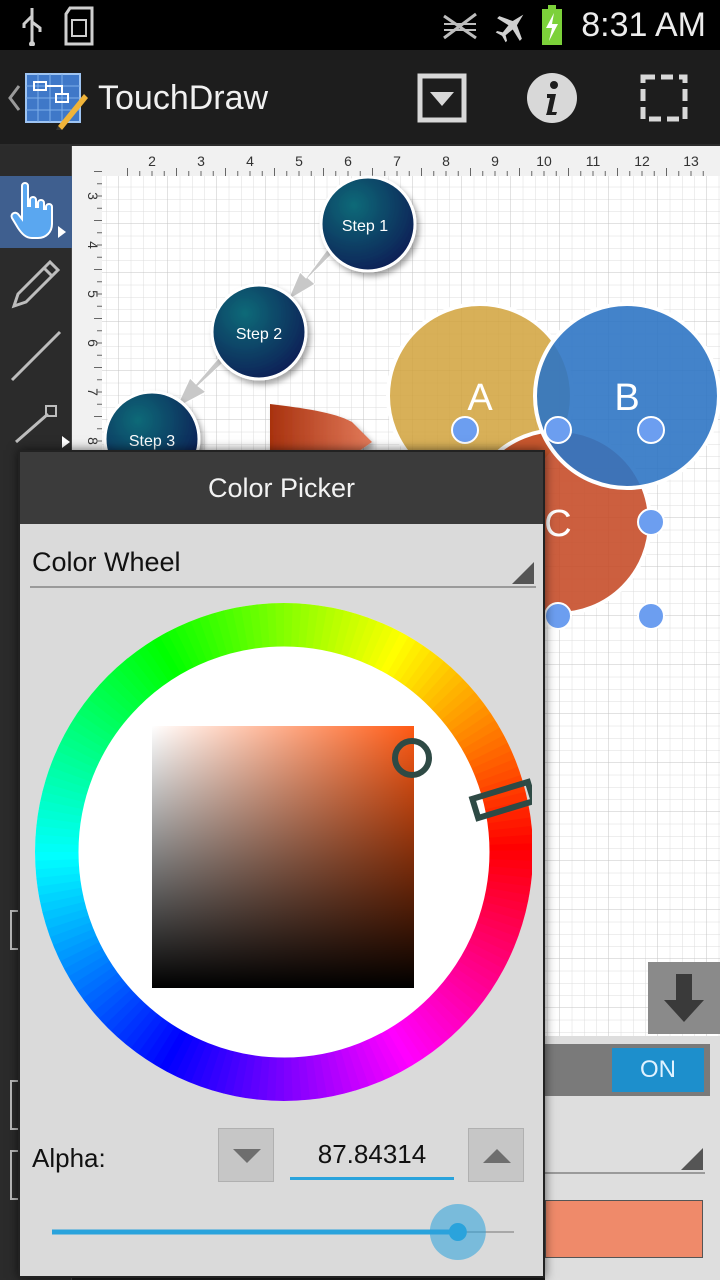 This screenshot has height=1280, width=720. What do you see at coordinates (593, 161) in the screenshot?
I see `ruler-top-label: 11` at bounding box center [593, 161].